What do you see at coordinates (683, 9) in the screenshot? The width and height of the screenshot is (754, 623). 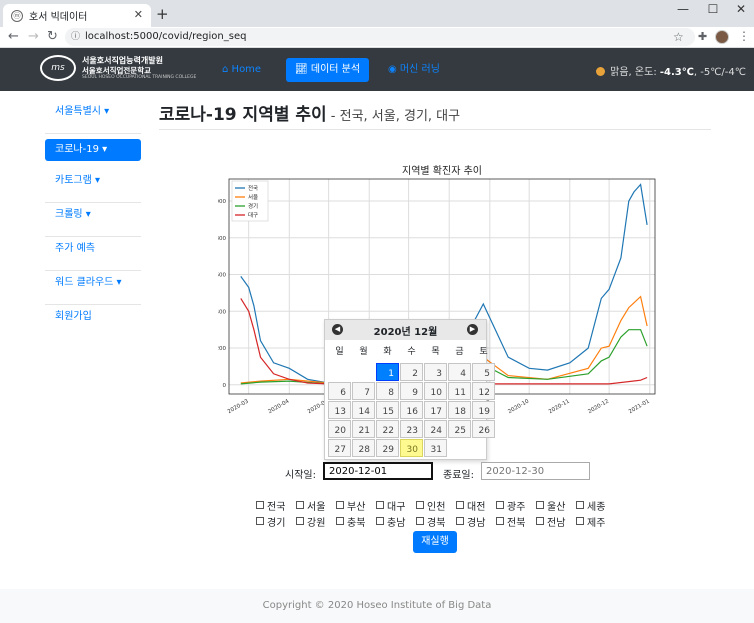 I see `minimize-icon: —` at bounding box center [683, 9].